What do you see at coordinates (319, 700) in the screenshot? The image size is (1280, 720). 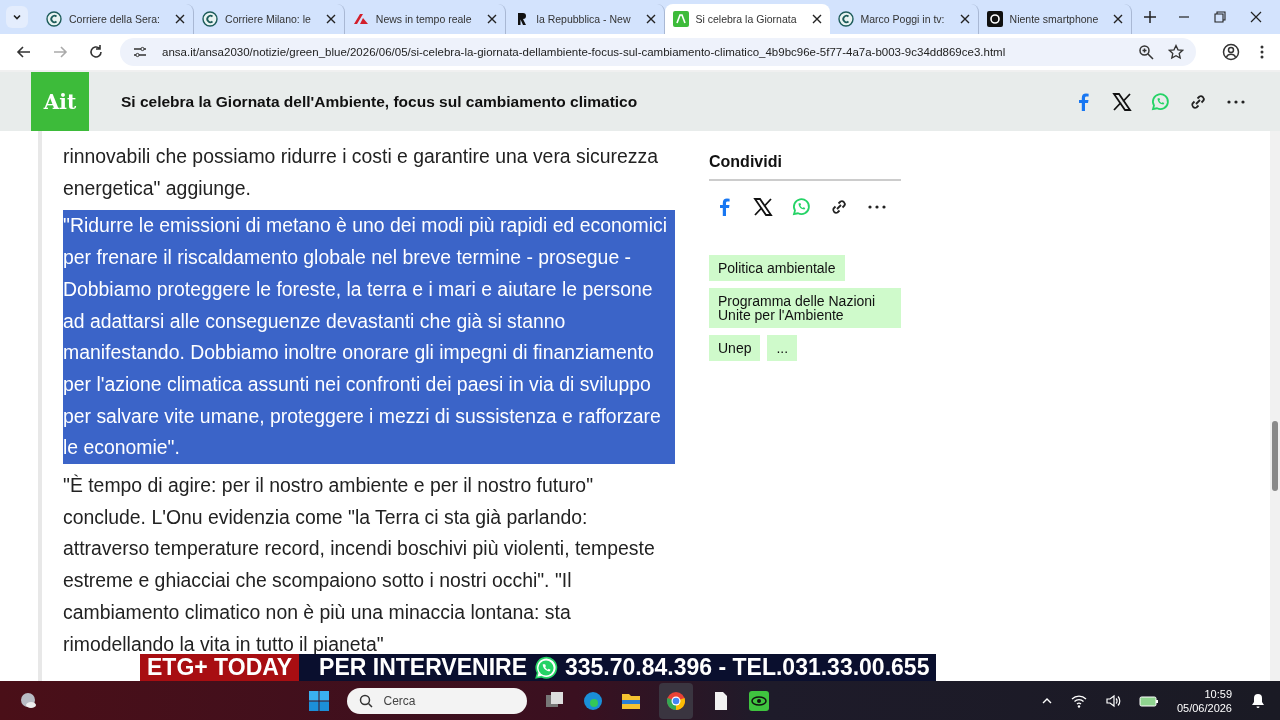 I see `windows-start-icon` at bounding box center [319, 700].